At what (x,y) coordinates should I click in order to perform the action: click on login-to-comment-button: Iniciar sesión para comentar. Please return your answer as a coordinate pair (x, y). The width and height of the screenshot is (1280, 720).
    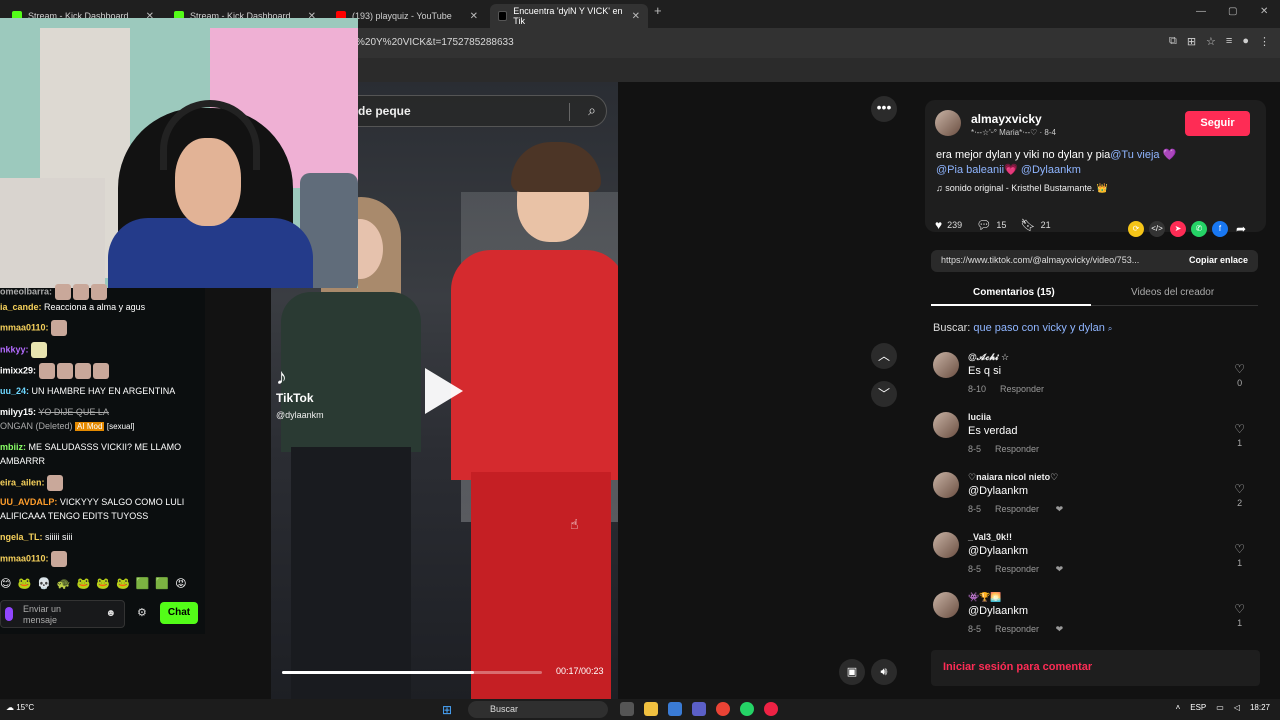
    Looking at the image, I should click on (1095, 668).